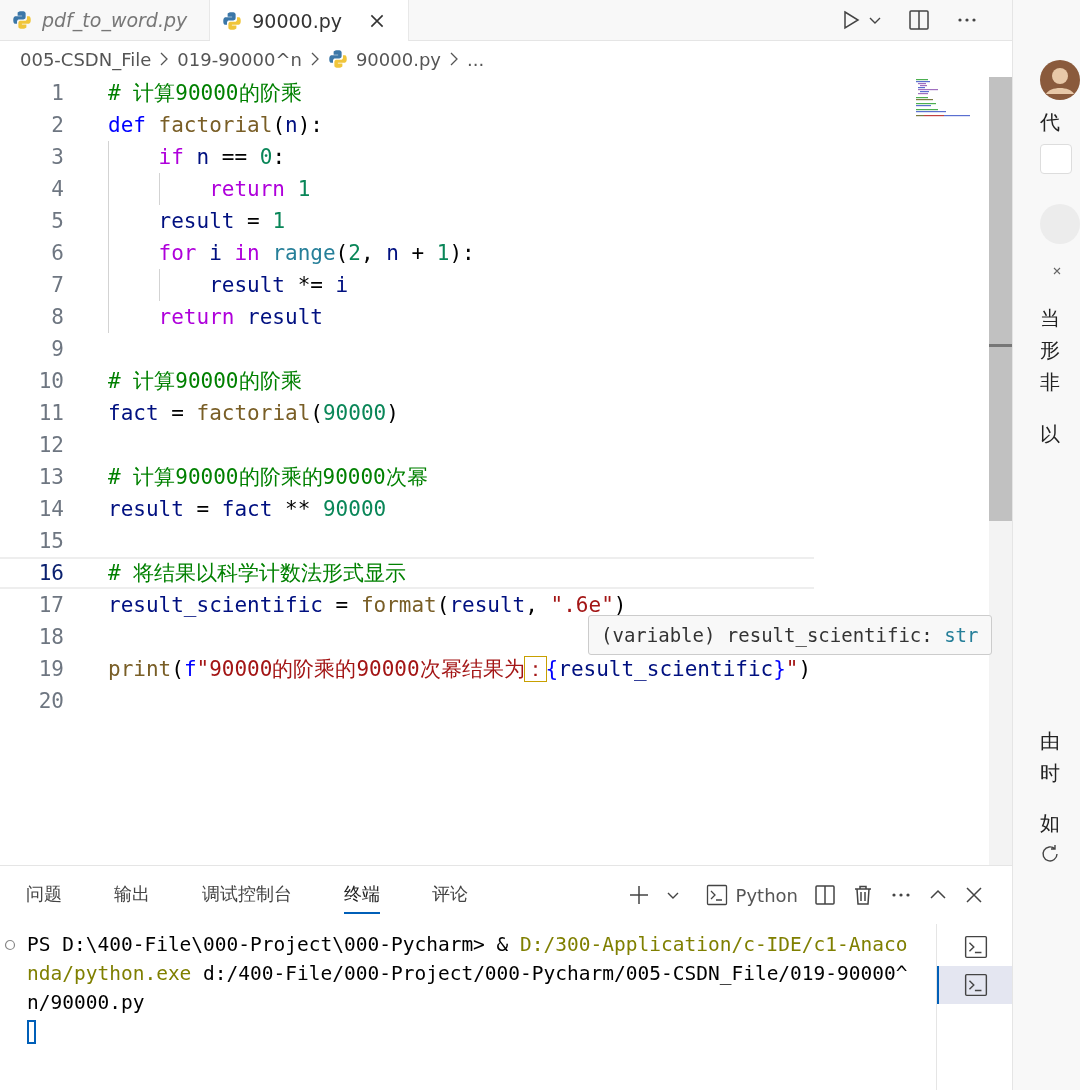 The width and height of the screenshot is (1080, 1090). What do you see at coordinates (1050, 350) in the screenshot?
I see `side-text: 形` at bounding box center [1050, 350].